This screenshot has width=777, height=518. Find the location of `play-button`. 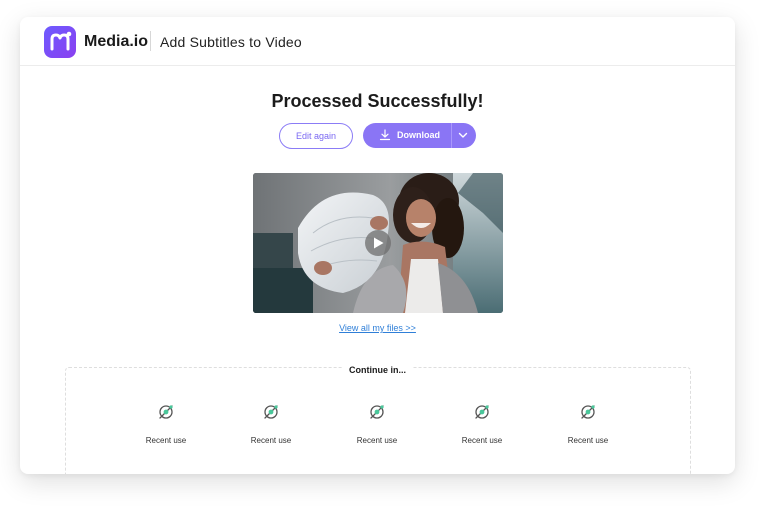

play-button is located at coordinates (378, 243).